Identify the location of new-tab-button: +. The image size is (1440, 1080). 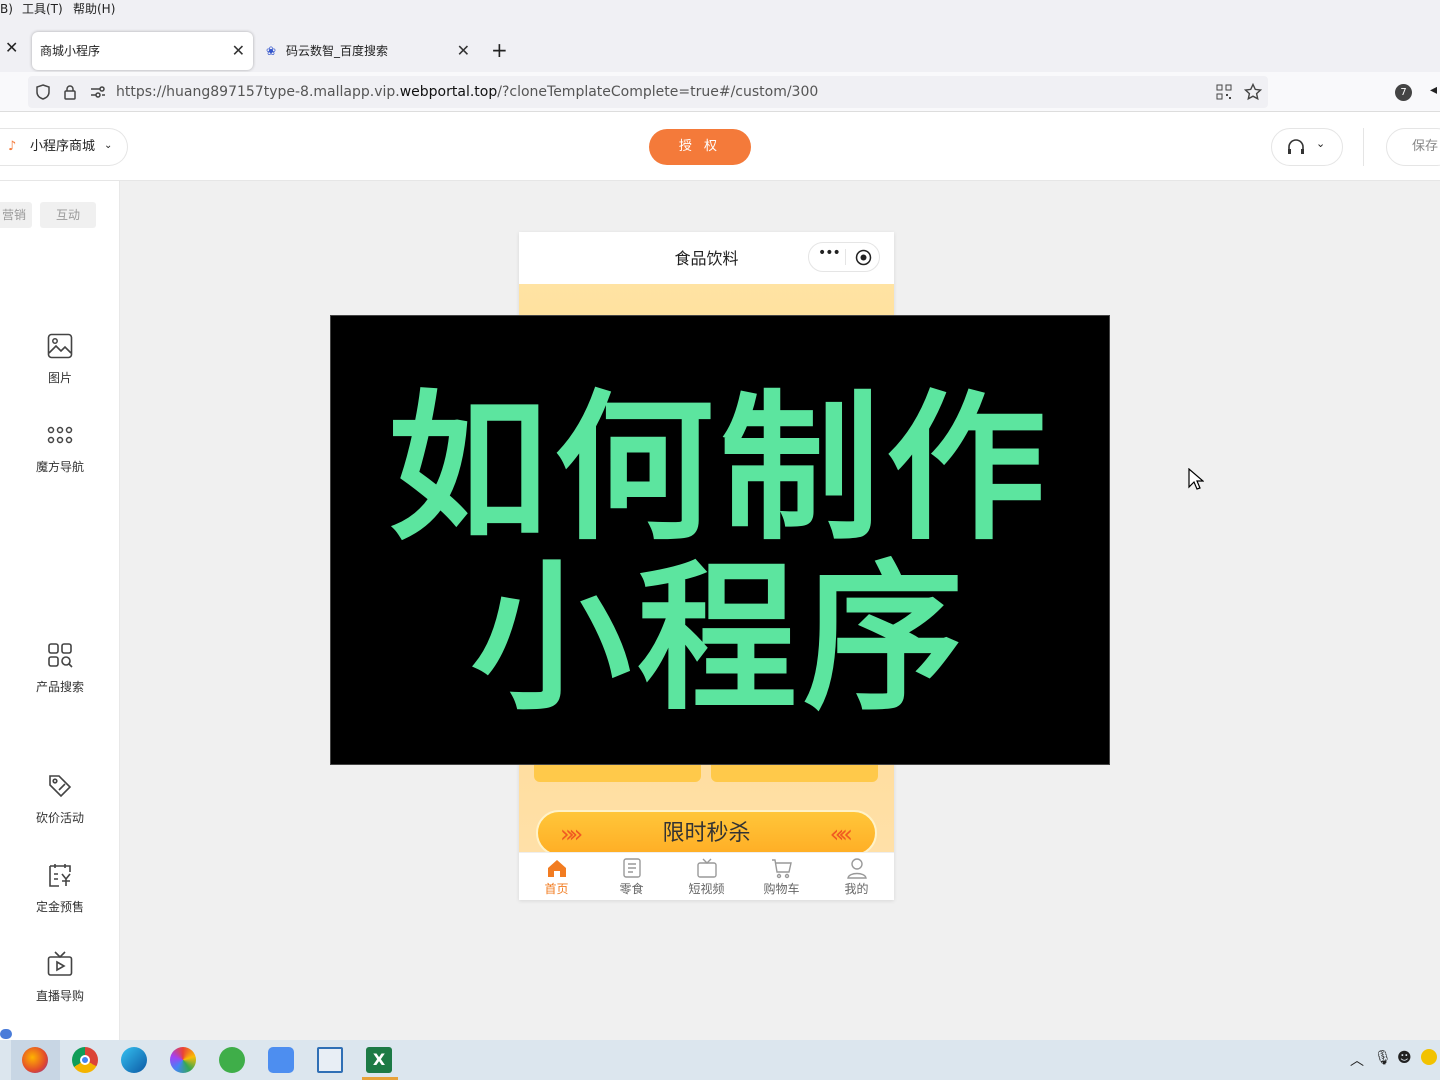
(499, 50).